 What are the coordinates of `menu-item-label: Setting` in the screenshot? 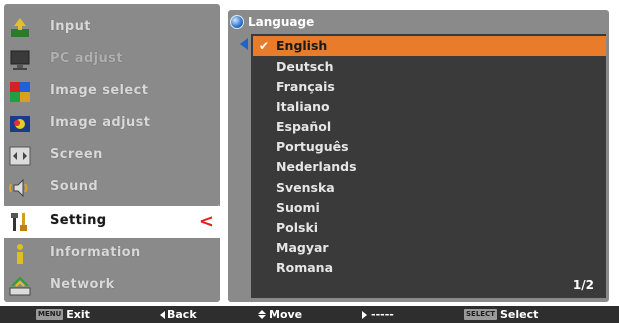 It's located at (78, 220).